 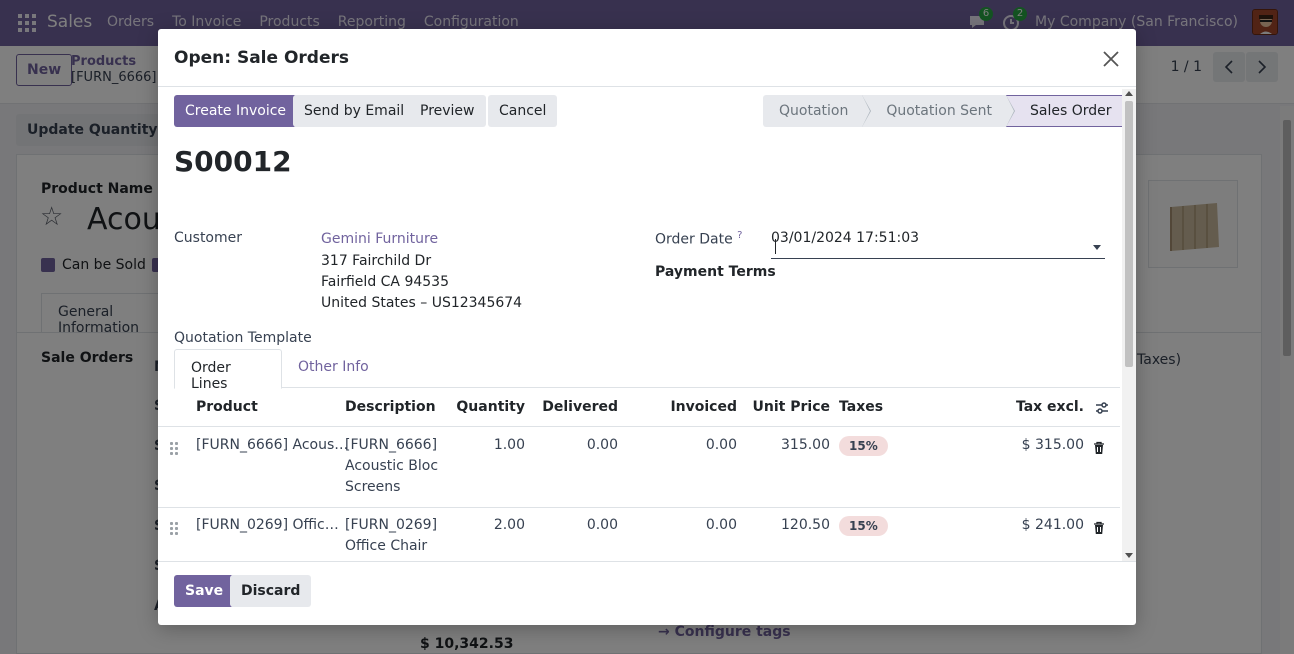 I want to click on customer-link: Gemini Furniture, so click(x=379, y=239).